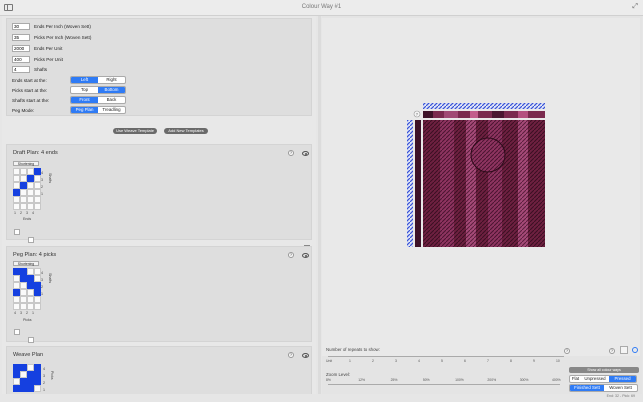  What do you see at coordinates (595, 379) in the screenshot?
I see `unpressed-option: Unpressed` at bounding box center [595, 379].